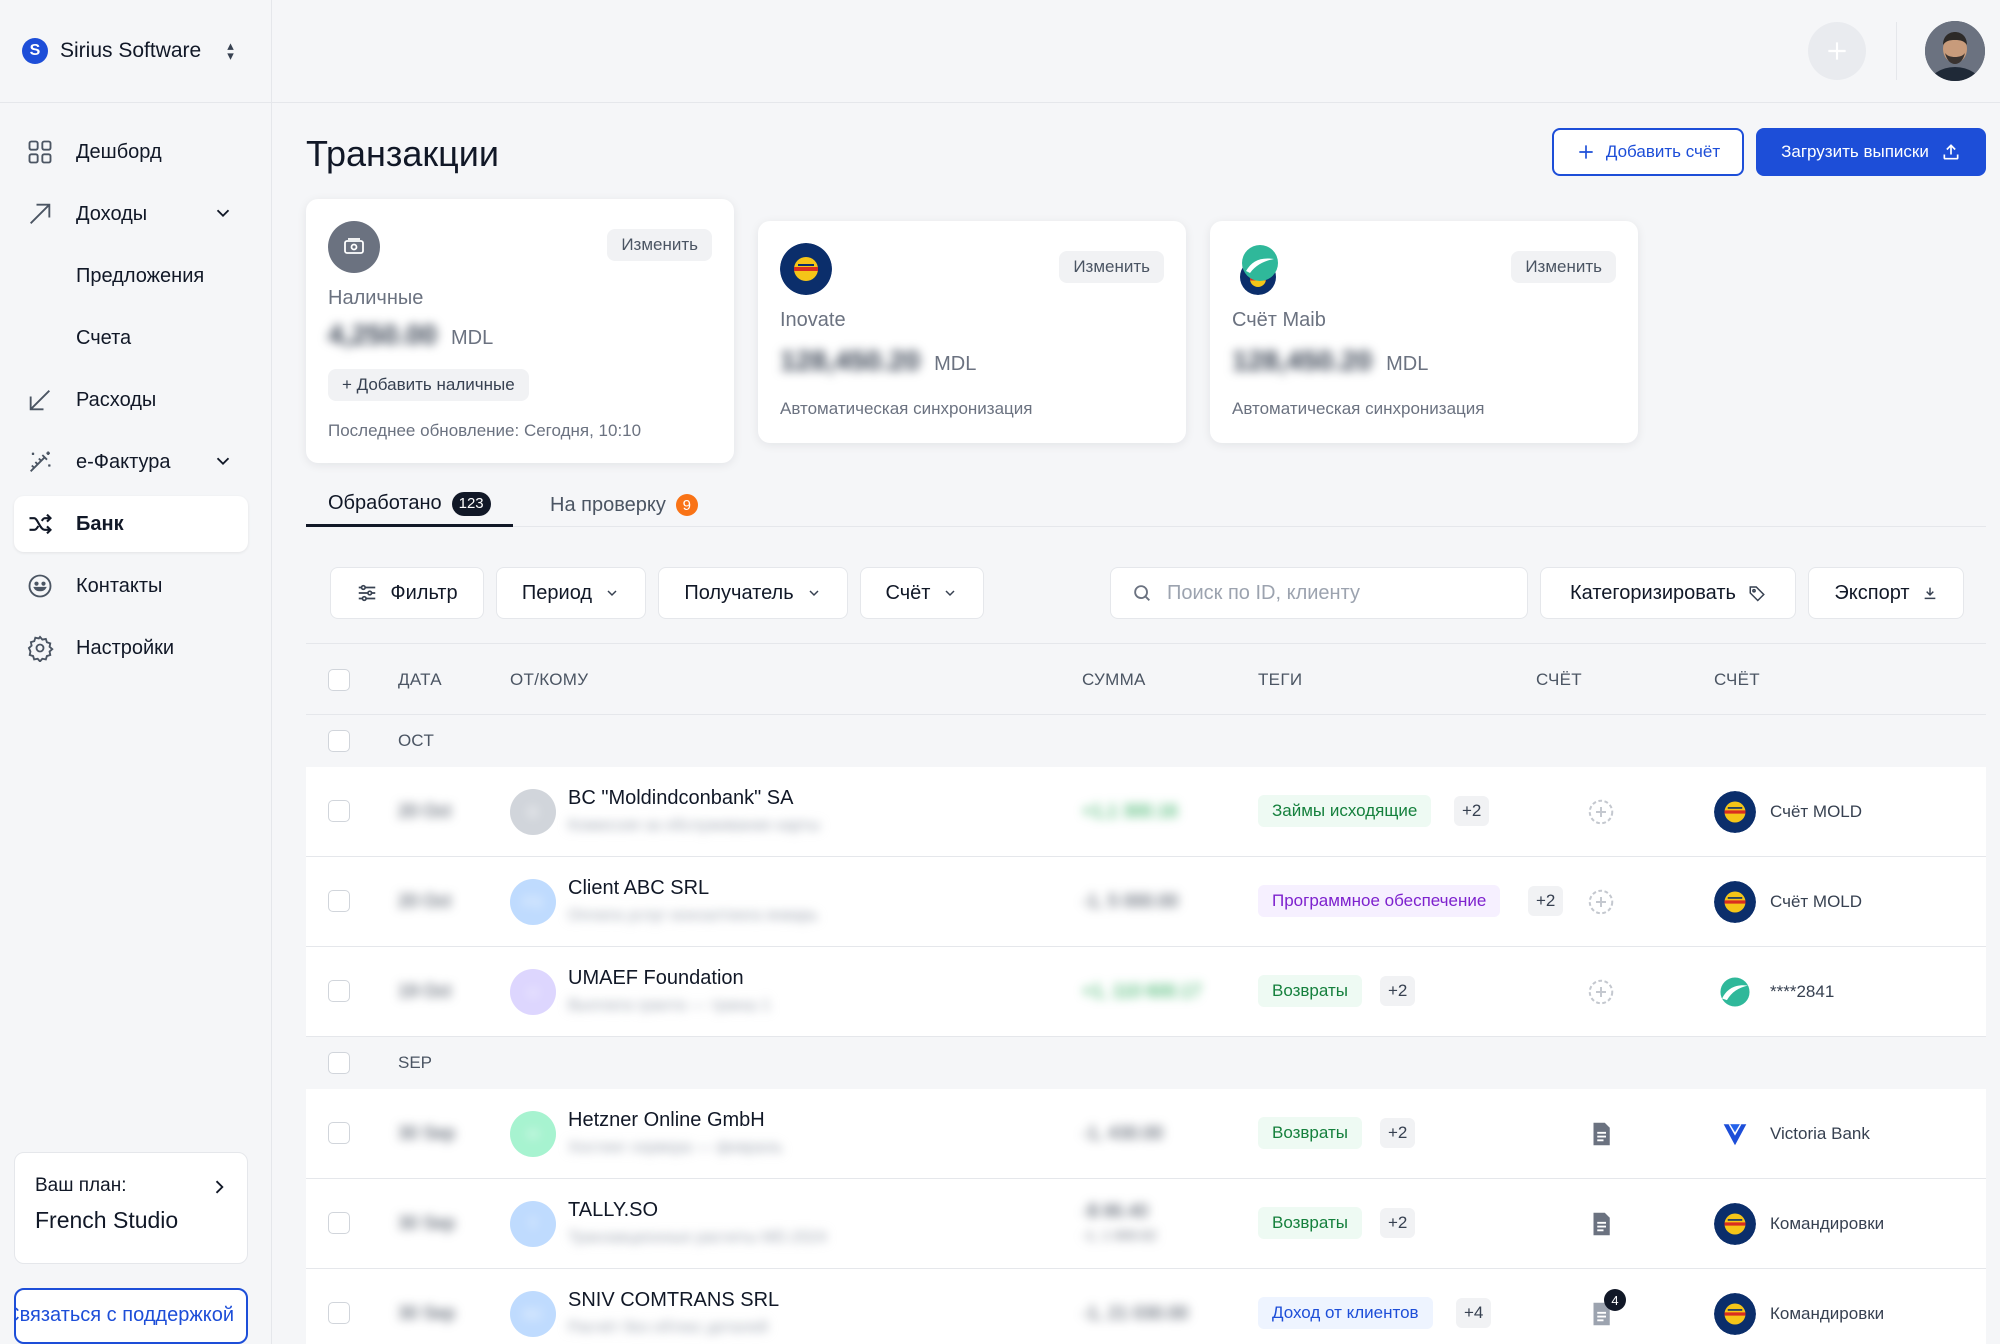 This screenshot has height=1344, width=2000. Describe the element at coordinates (131, 400) in the screenshot. I see `sidebar-item-expenses: Расходы` at that location.